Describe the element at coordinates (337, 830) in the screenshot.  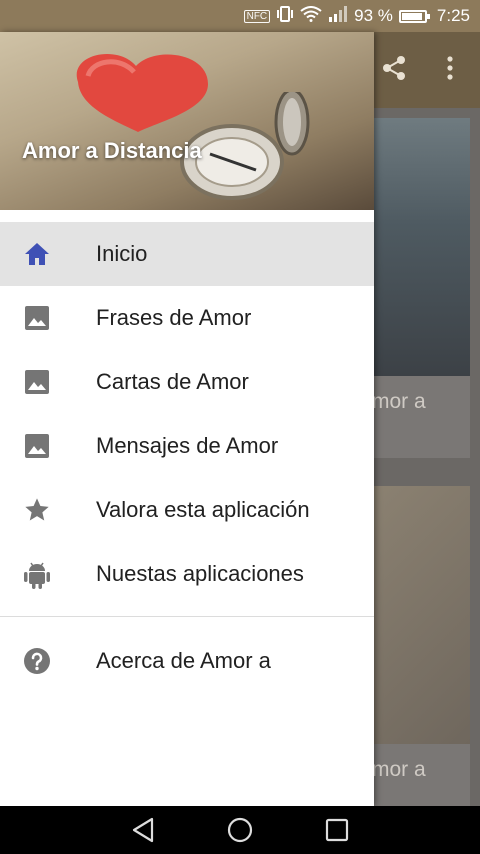
I see `recents-button` at that location.